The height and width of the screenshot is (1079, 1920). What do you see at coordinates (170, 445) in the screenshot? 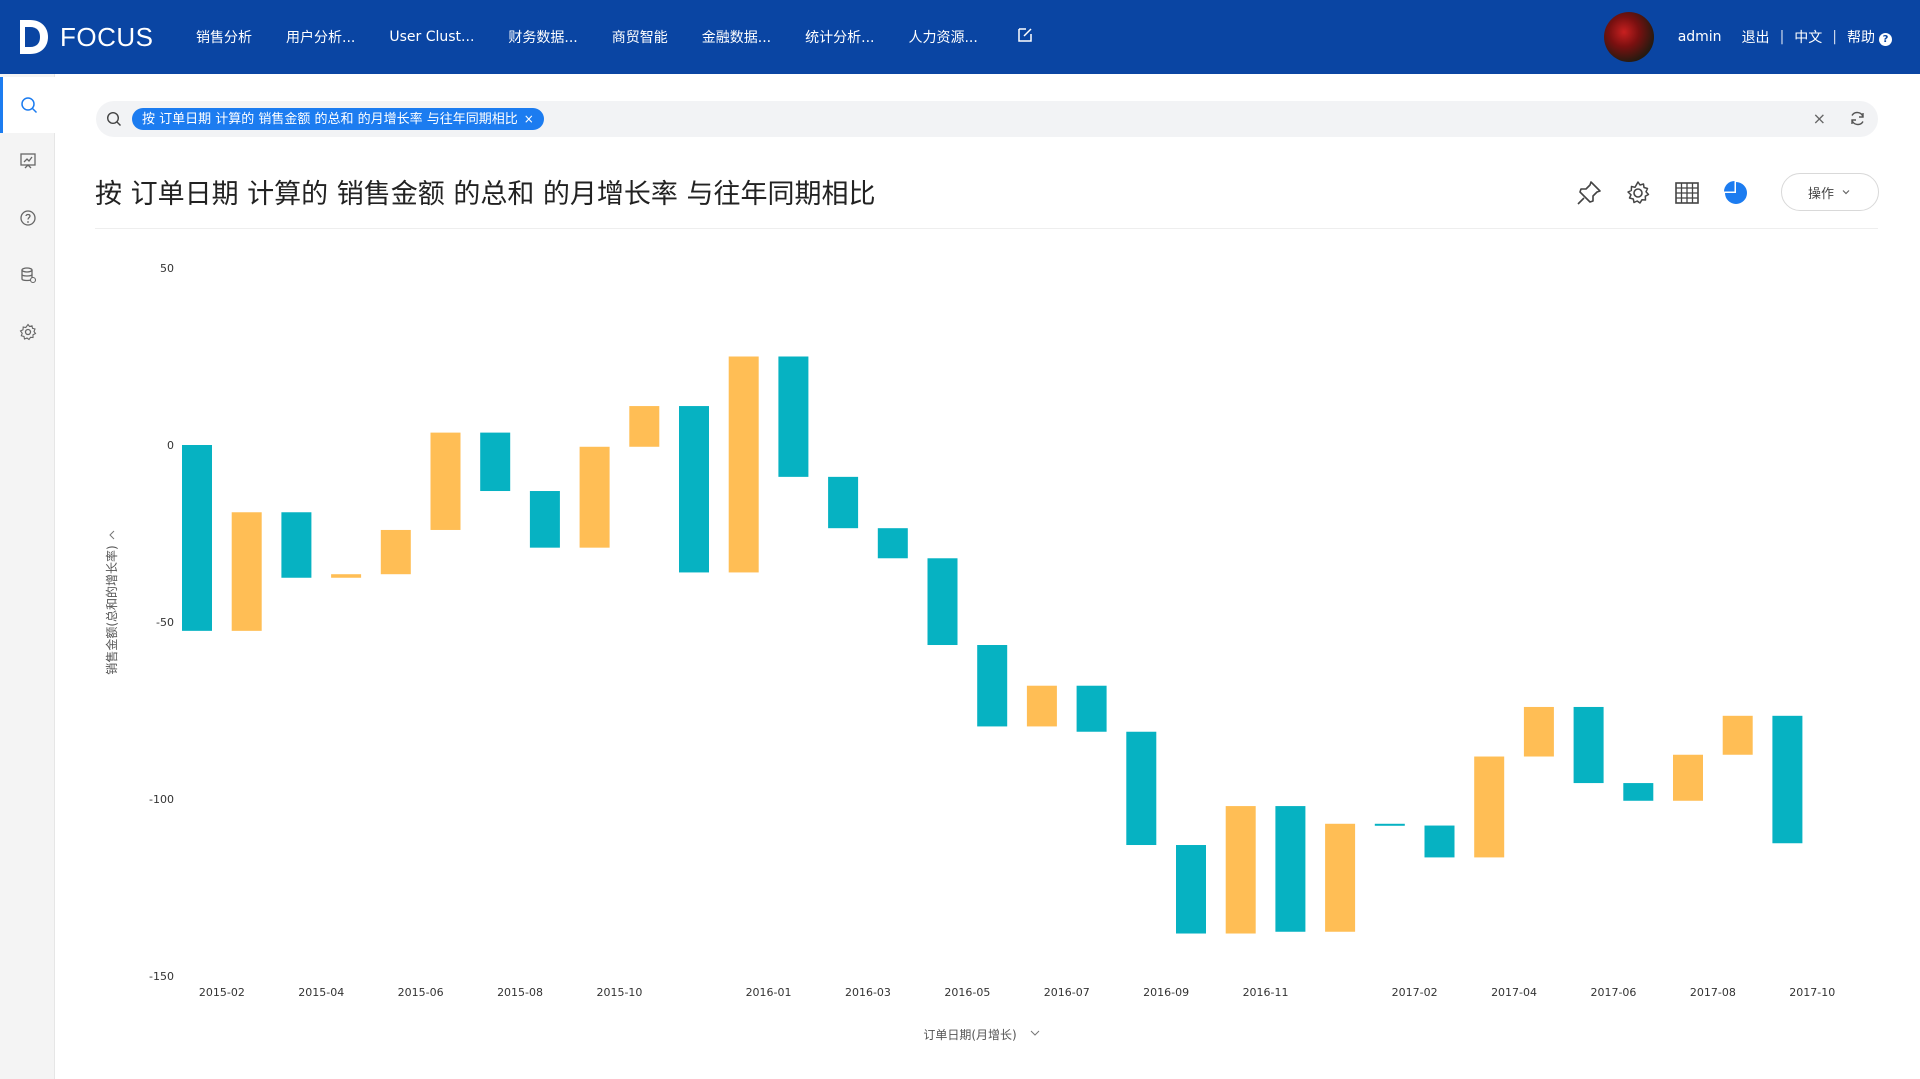
I see `y-tick-label: 0` at bounding box center [170, 445].